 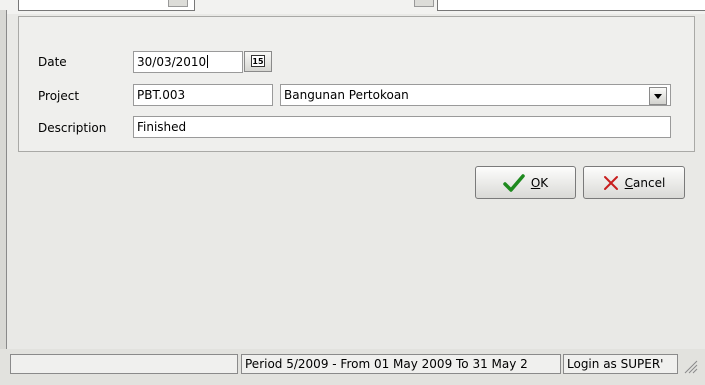 I want to click on project-dropdown-button, so click(x=658, y=96).